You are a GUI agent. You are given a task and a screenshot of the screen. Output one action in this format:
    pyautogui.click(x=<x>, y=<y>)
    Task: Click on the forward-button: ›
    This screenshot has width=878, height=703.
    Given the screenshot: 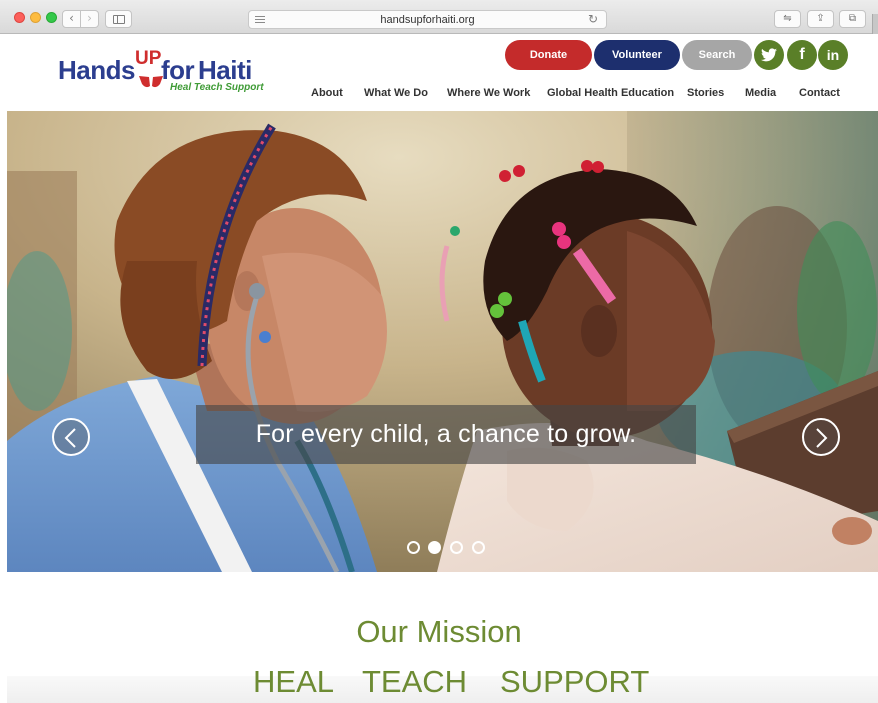 What is the action you would take?
    pyautogui.click(x=89, y=19)
    